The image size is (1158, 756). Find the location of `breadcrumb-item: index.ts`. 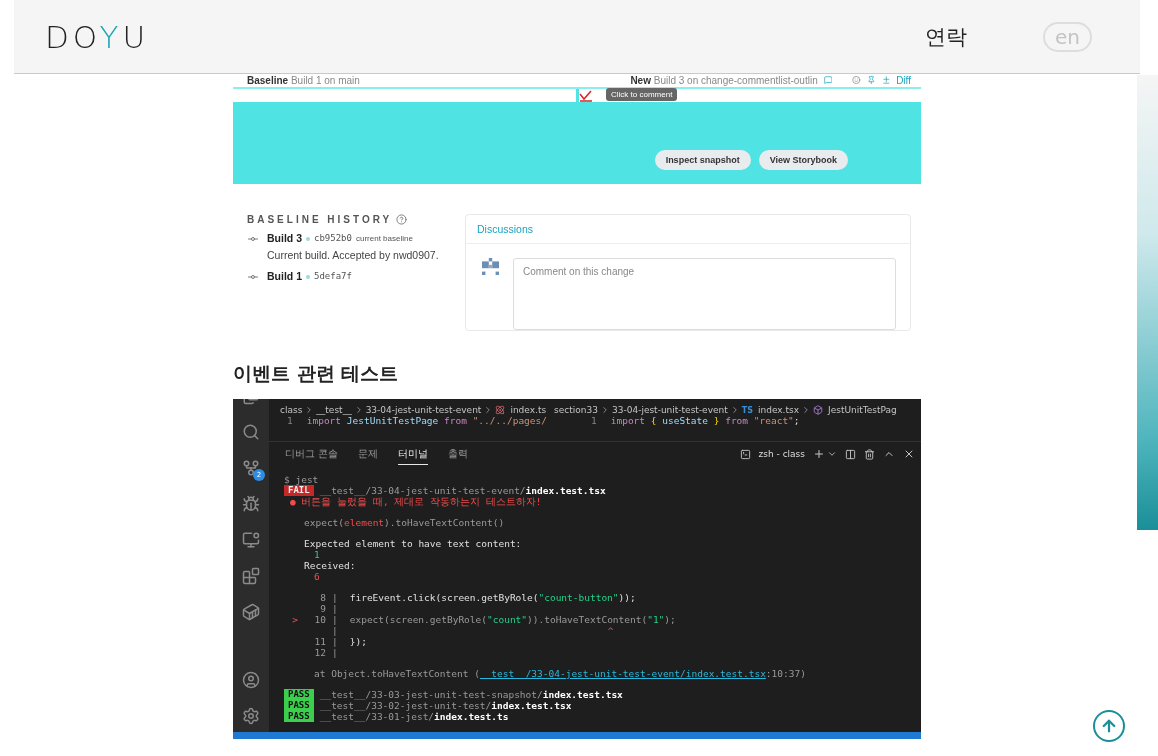

breadcrumb-item: index.ts is located at coordinates (528, 410).